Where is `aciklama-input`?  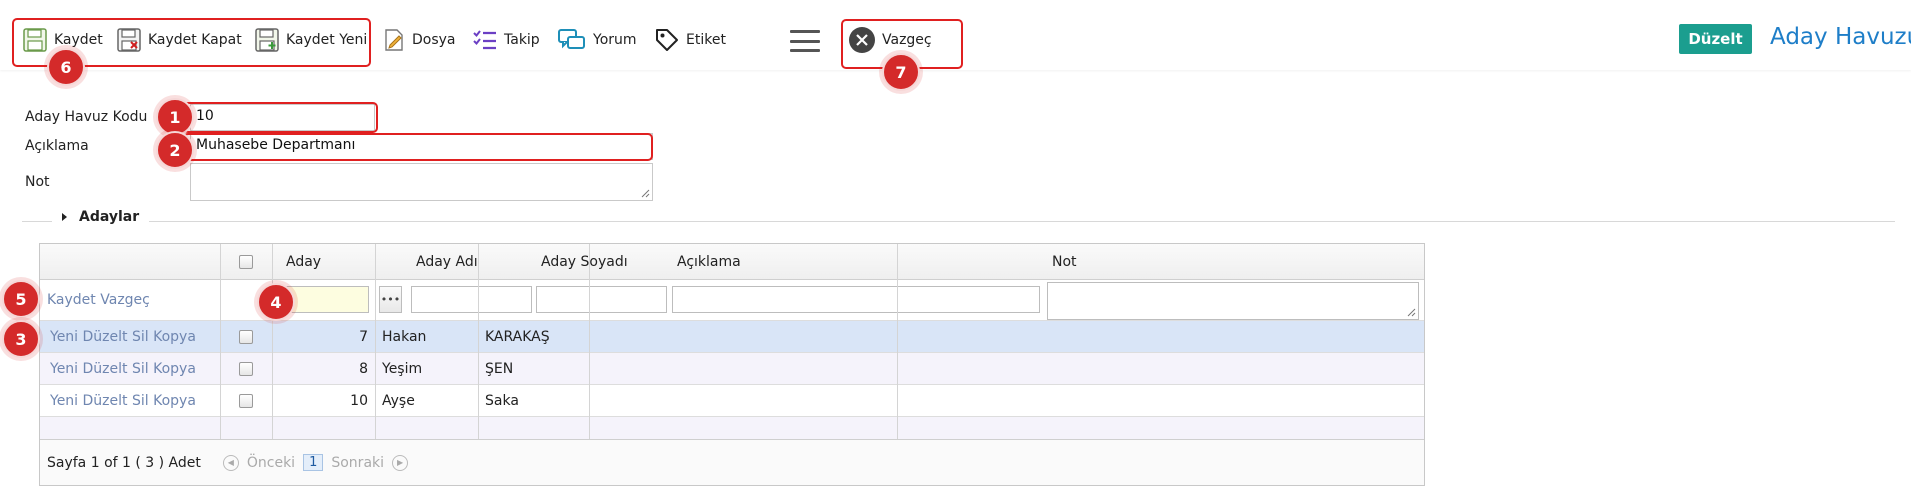
aciklama-input is located at coordinates (856, 299).